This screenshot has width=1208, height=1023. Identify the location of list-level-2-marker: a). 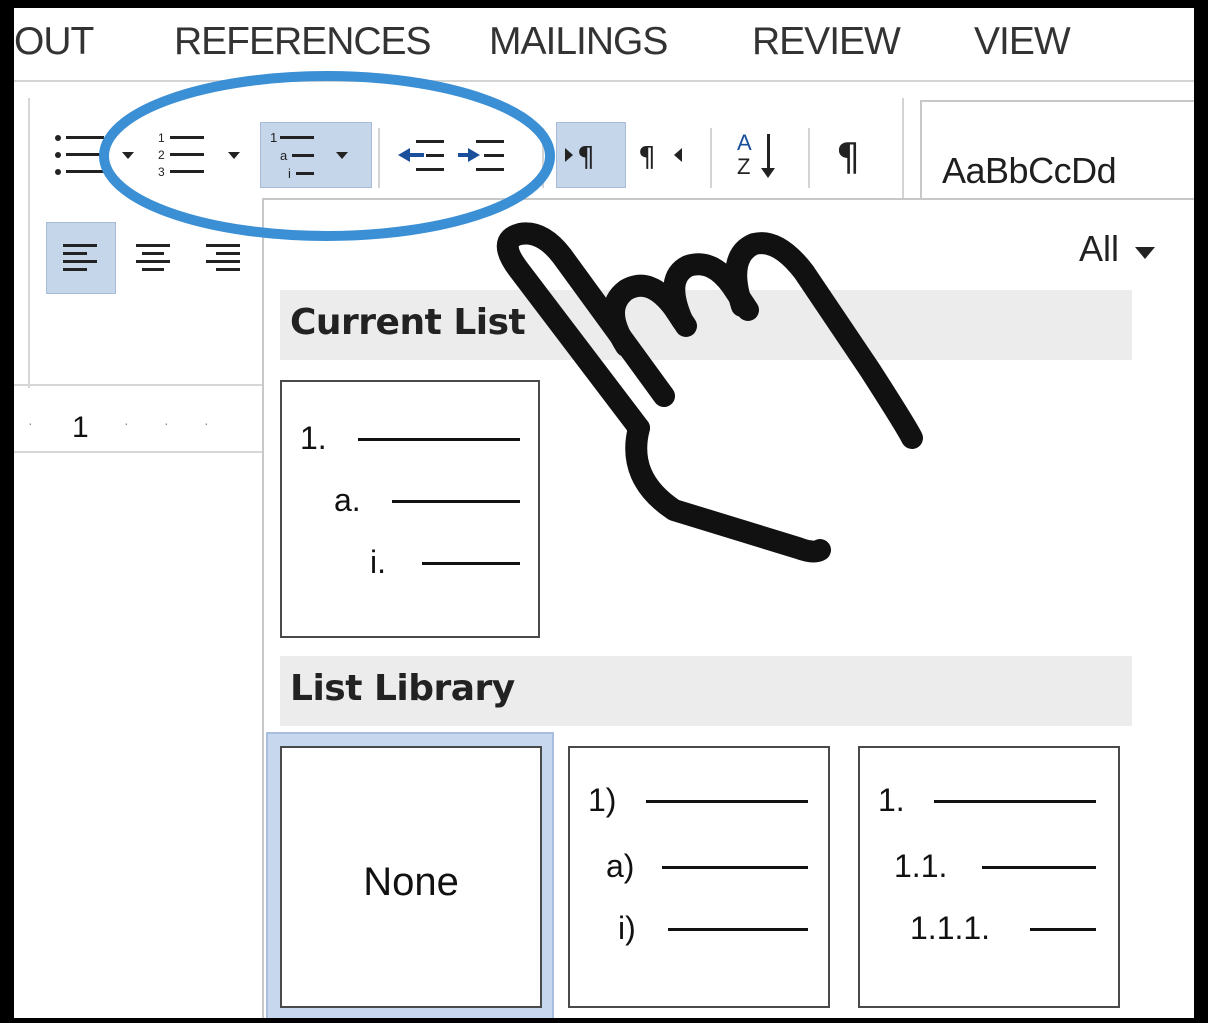
(620, 866).